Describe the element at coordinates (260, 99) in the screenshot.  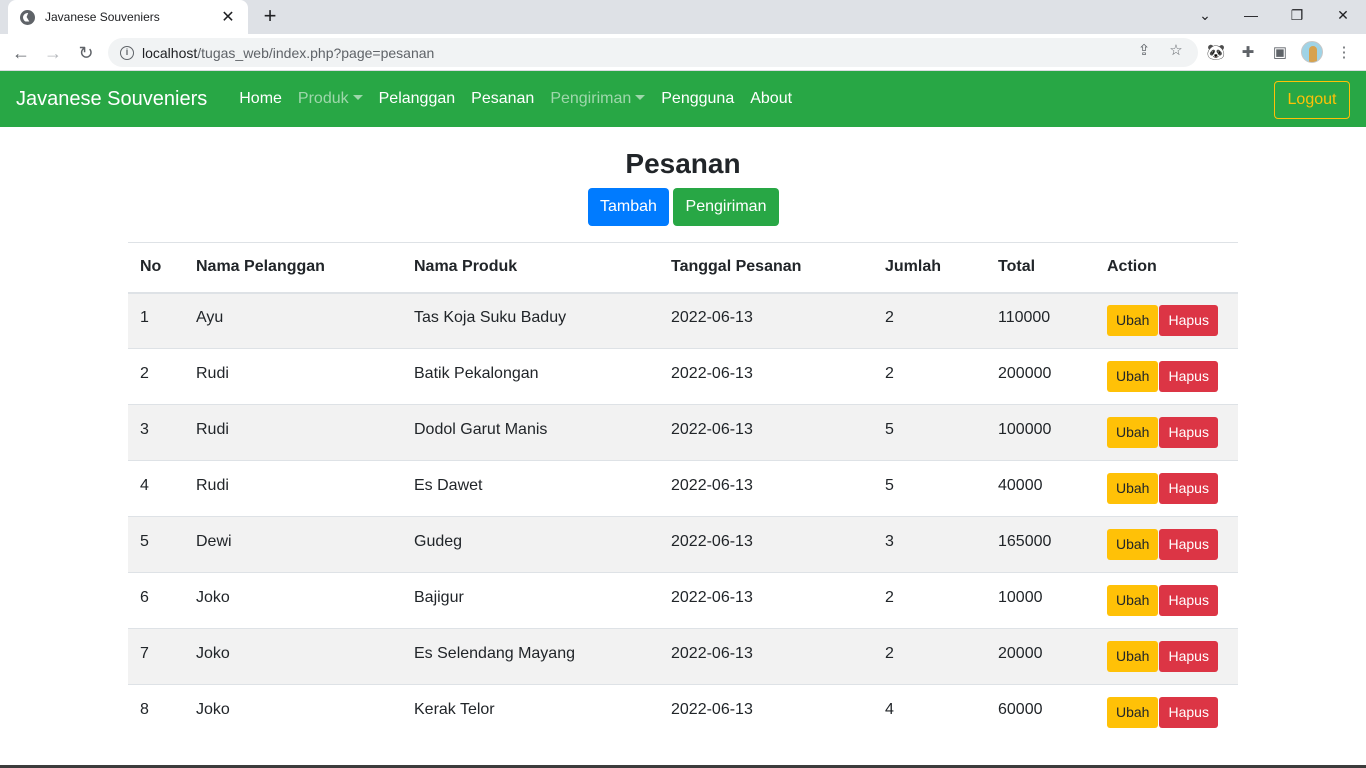
I see `nav-home: Home` at that location.